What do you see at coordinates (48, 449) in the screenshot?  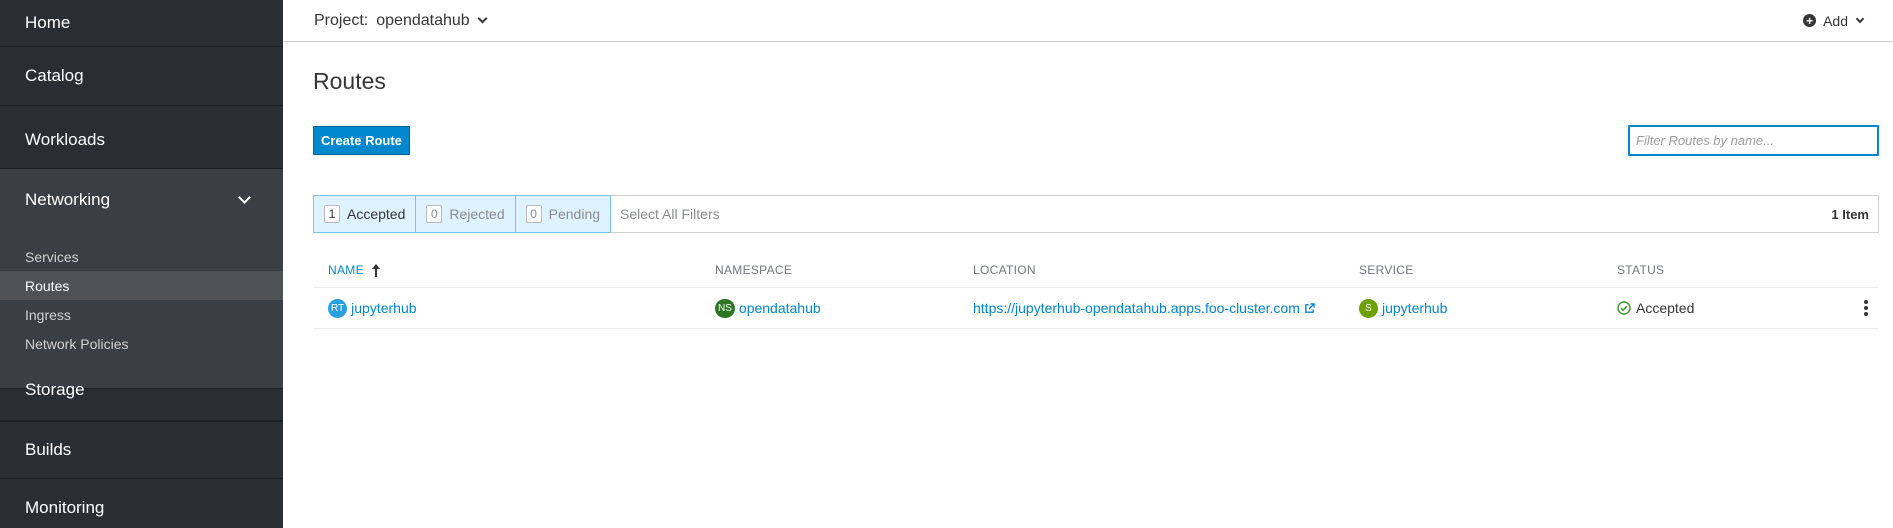 I see `sidebar-item-label: Builds` at bounding box center [48, 449].